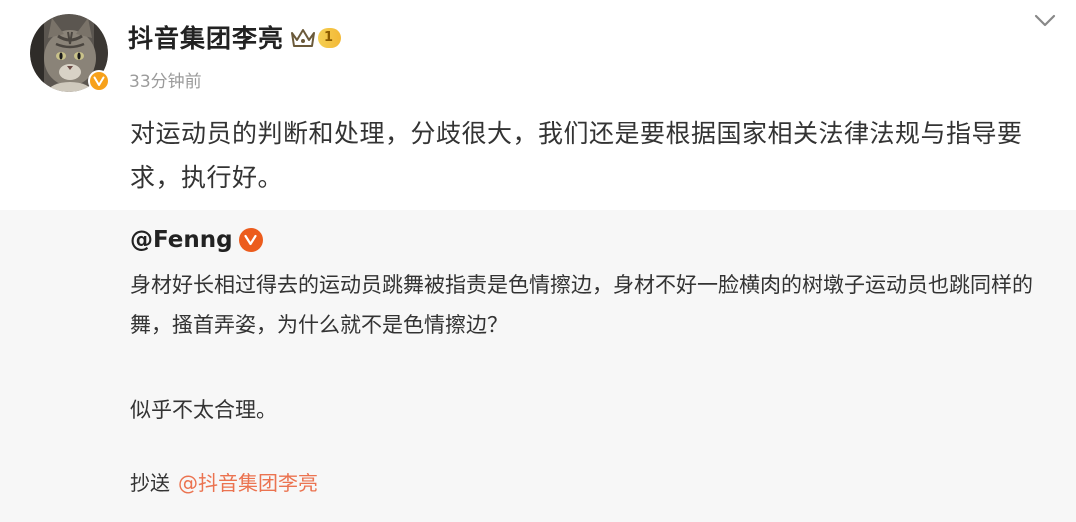 The image size is (1076, 522). Describe the element at coordinates (248, 483) in the screenshot. I see `cc-mention-link: @抖音集团李亮` at that location.